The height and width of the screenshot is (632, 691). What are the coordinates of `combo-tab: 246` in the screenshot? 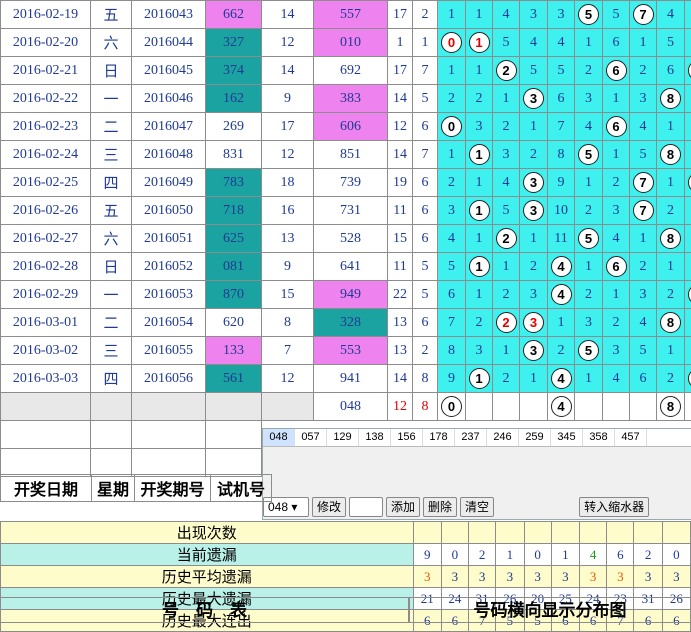 It's located at (503, 437).